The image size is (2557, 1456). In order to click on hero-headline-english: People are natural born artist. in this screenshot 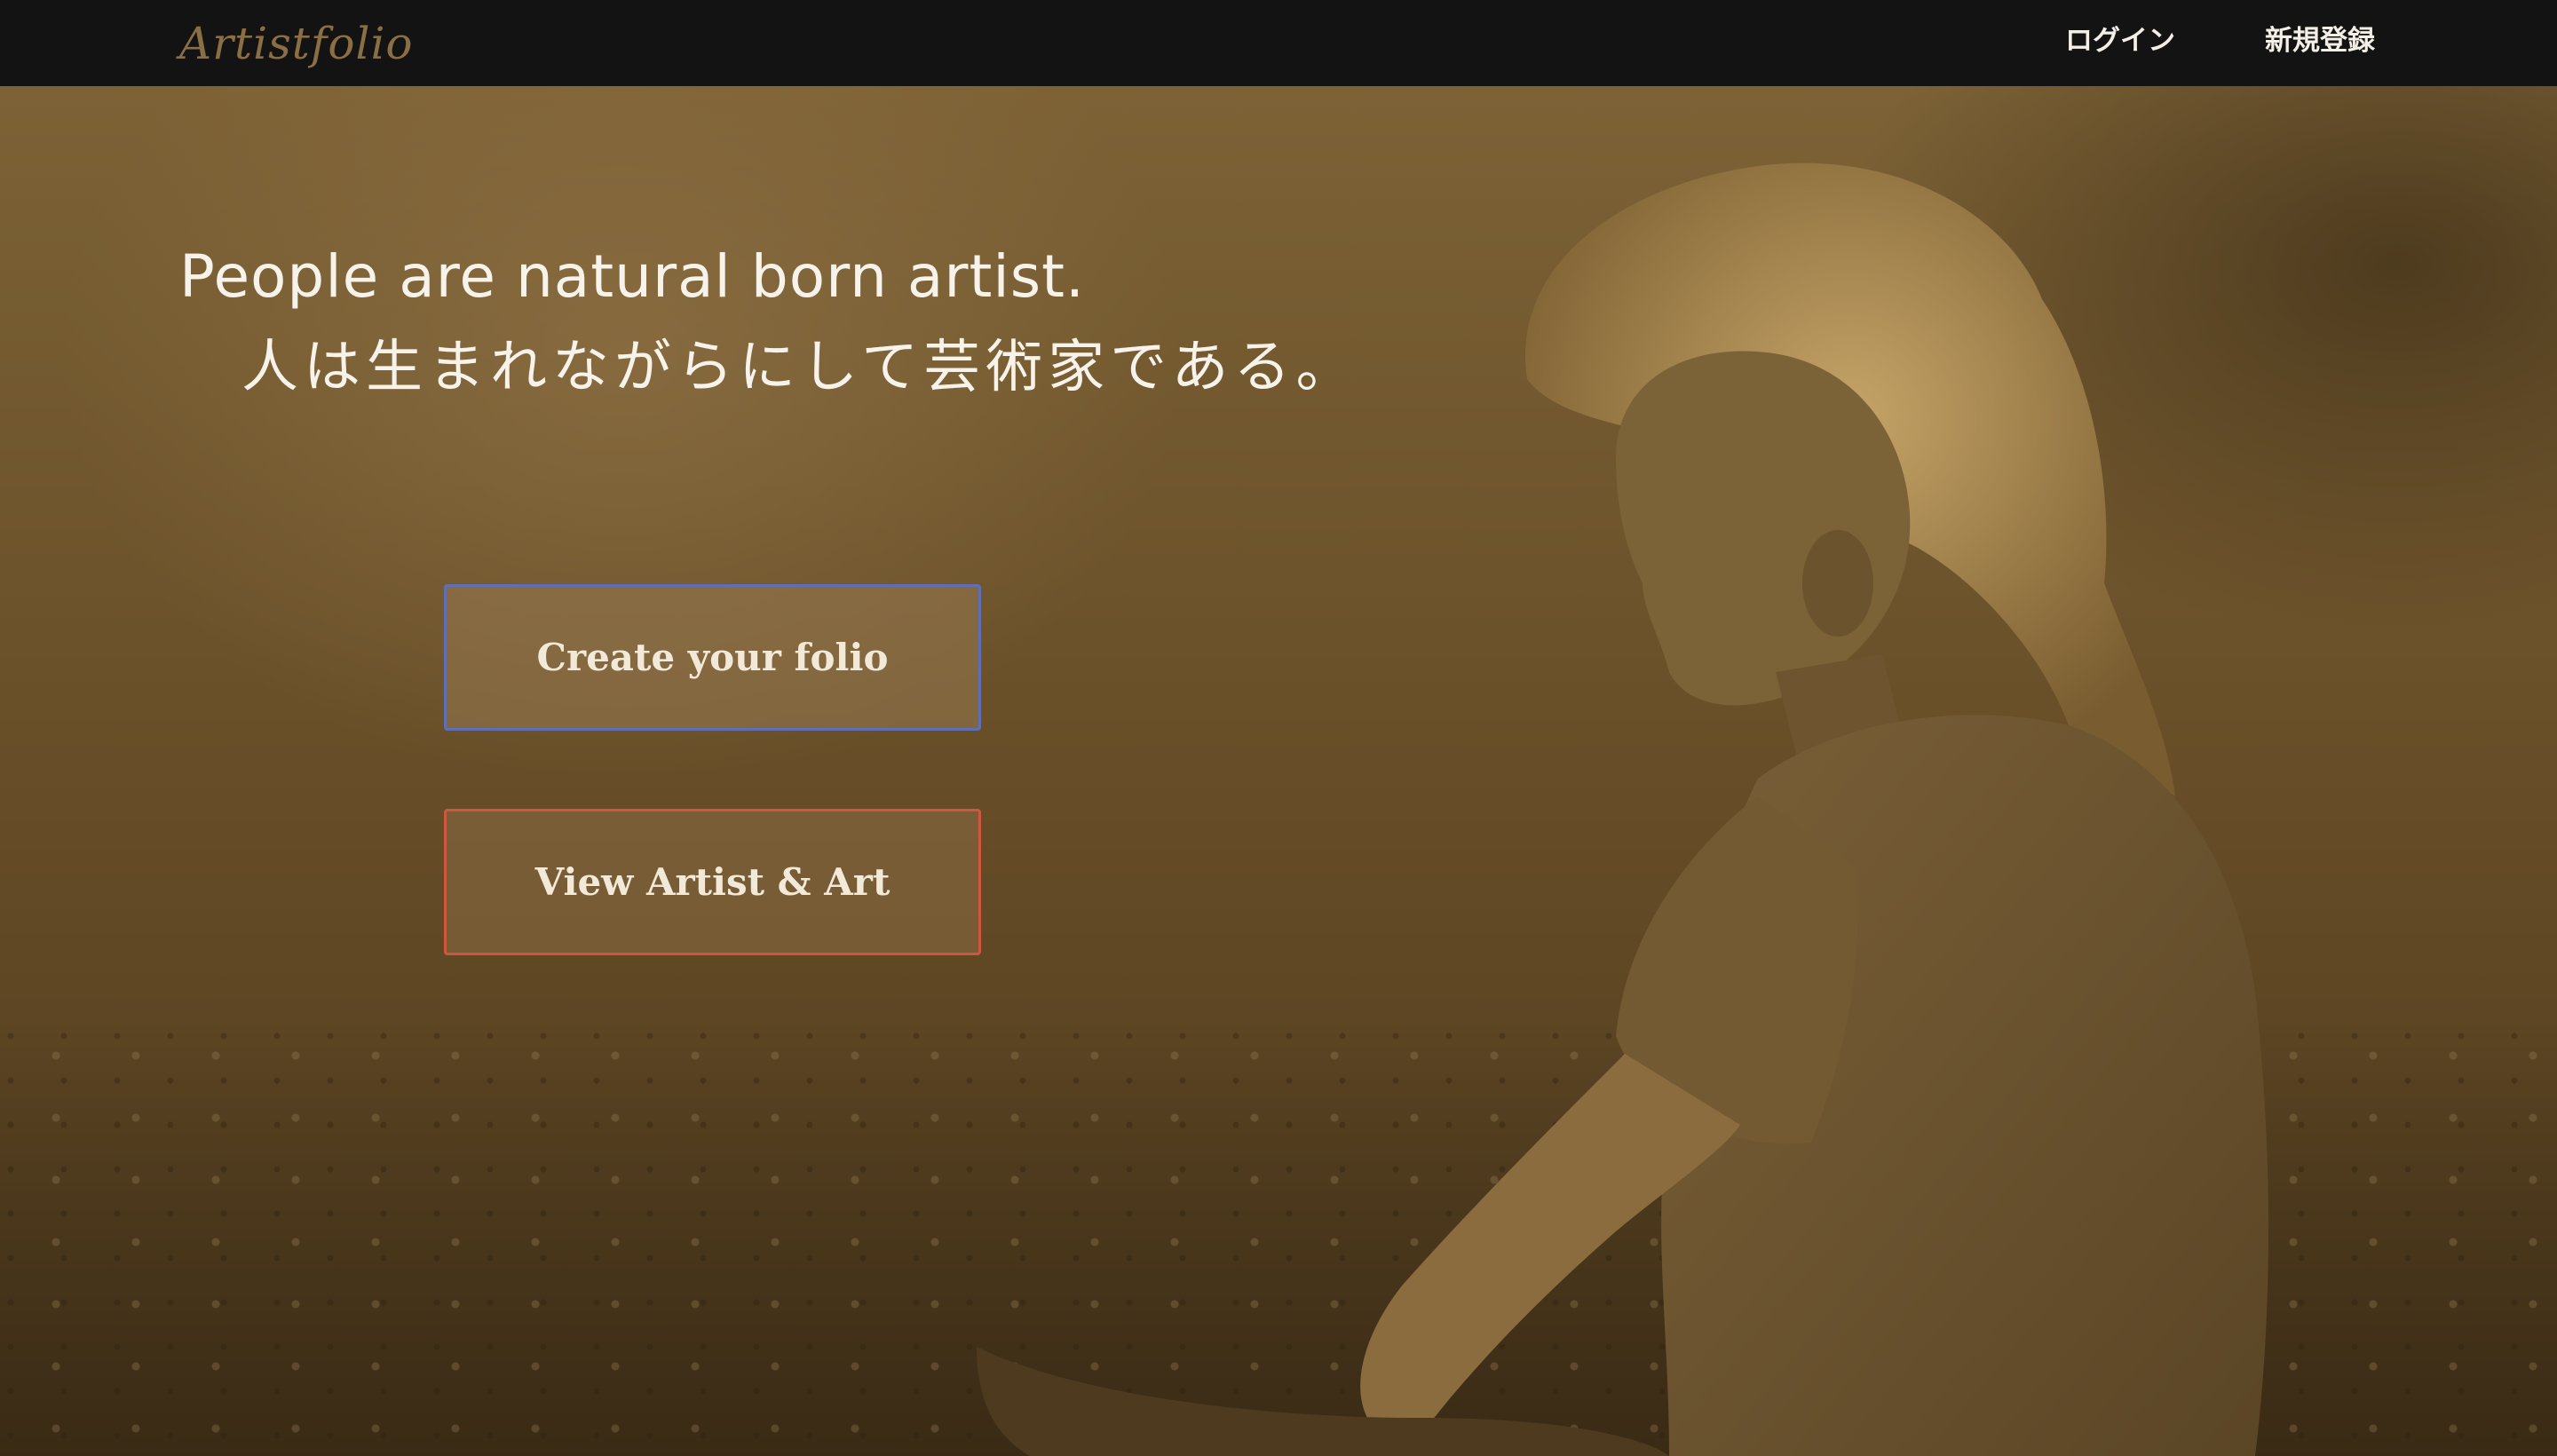, I will do `click(632, 276)`.